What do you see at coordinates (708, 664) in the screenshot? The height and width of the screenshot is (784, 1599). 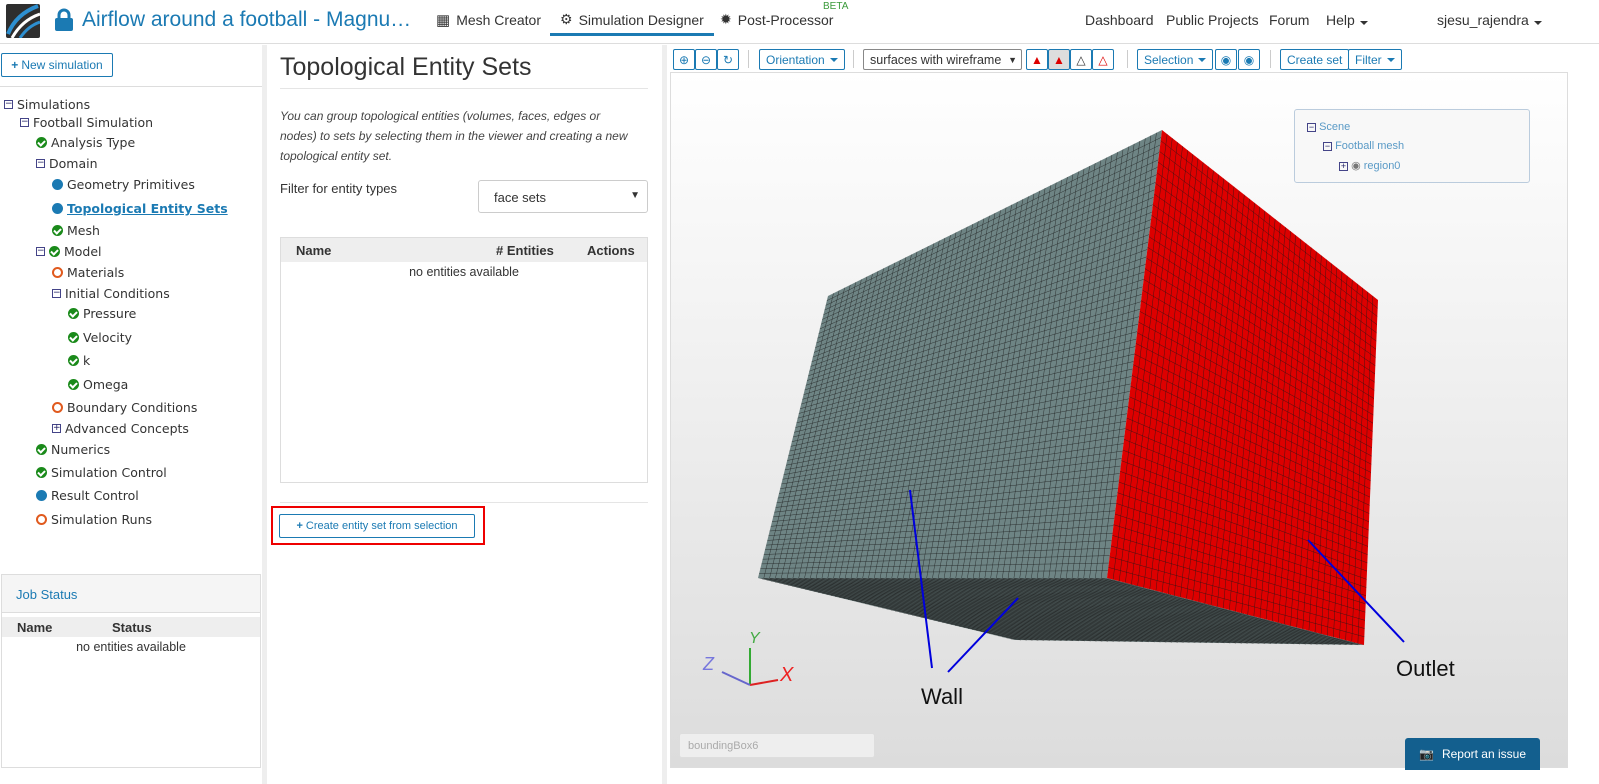 I see `axis-z-label: Z` at bounding box center [708, 664].